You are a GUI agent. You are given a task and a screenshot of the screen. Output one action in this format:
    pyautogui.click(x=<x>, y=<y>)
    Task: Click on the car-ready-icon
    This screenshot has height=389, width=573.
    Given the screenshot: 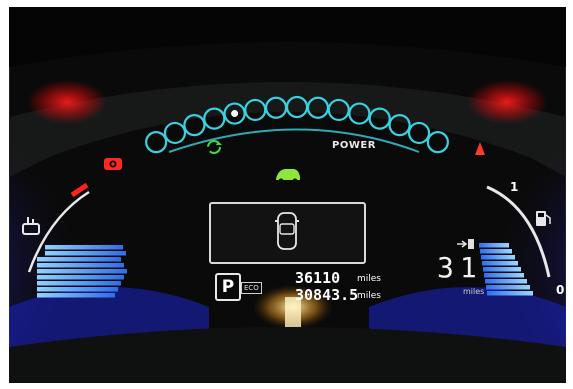 What is the action you would take?
    pyautogui.click(x=288, y=176)
    